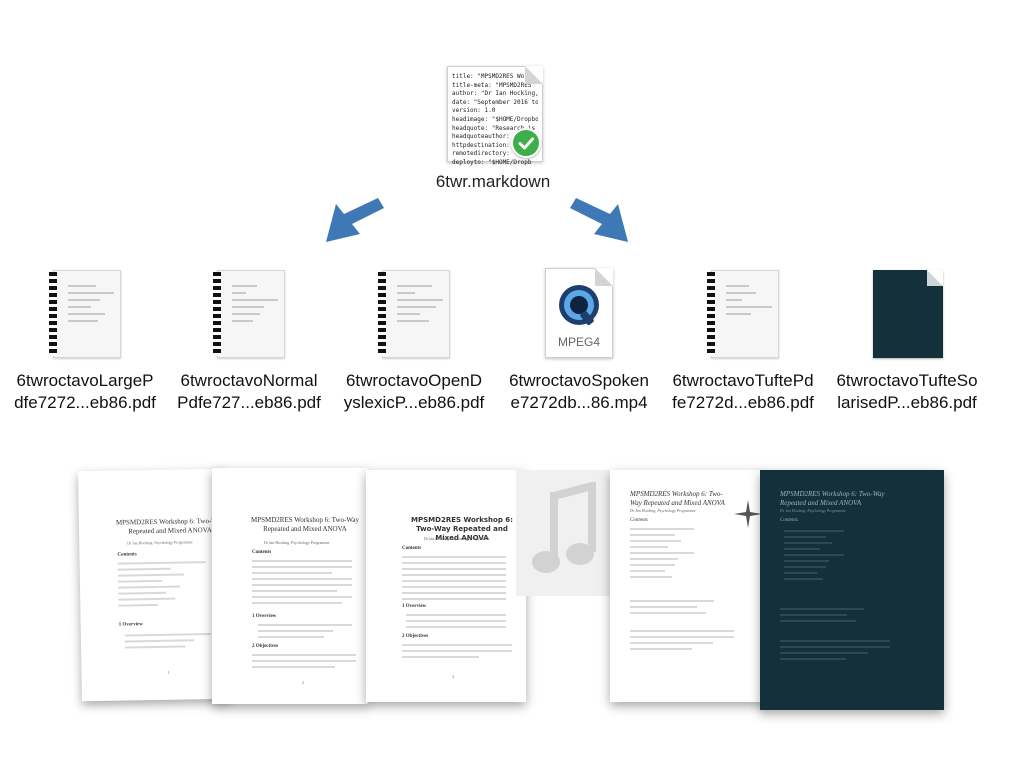  I want to click on code-line: headimage: "$HOME/Dropbox/CCCU, so click(495, 119).